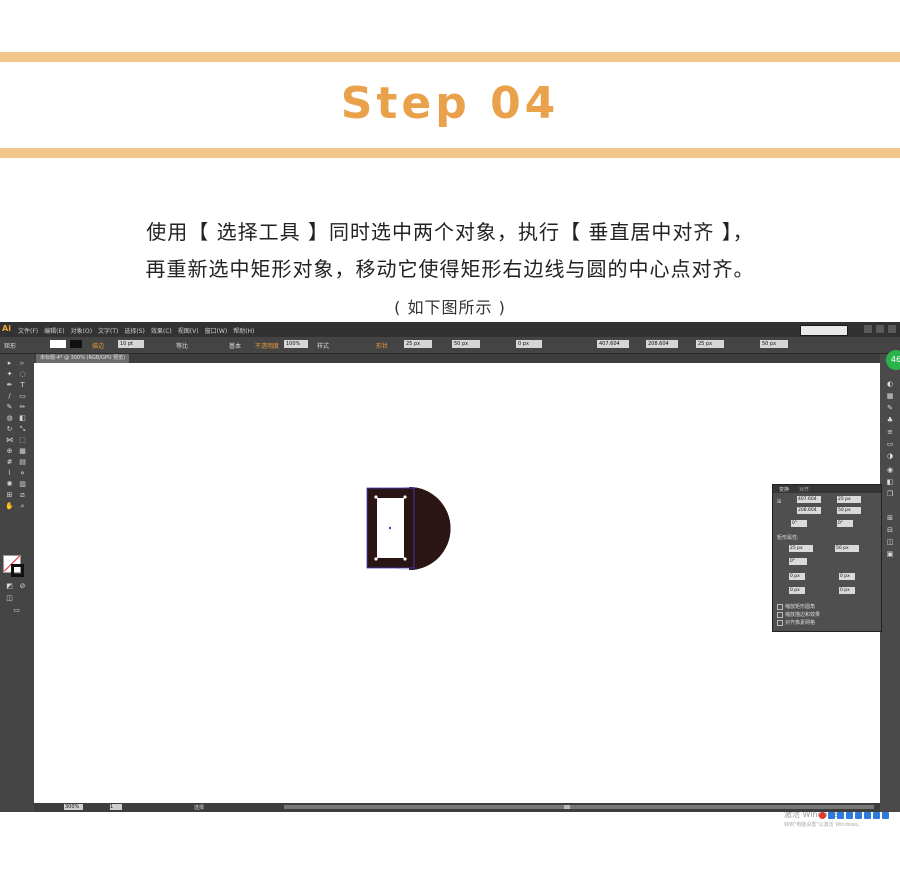 The image size is (900, 875). Describe the element at coordinates (9, 418) in the screenshot. I see `blob-brush-icon: ◍` at that location.